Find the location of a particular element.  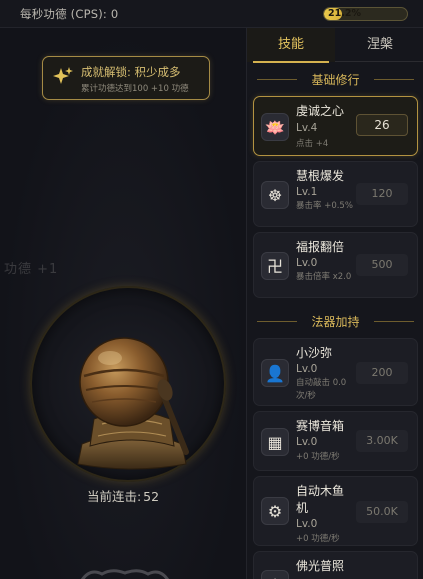

sparkle-icon is located at coordinates (63, 75).